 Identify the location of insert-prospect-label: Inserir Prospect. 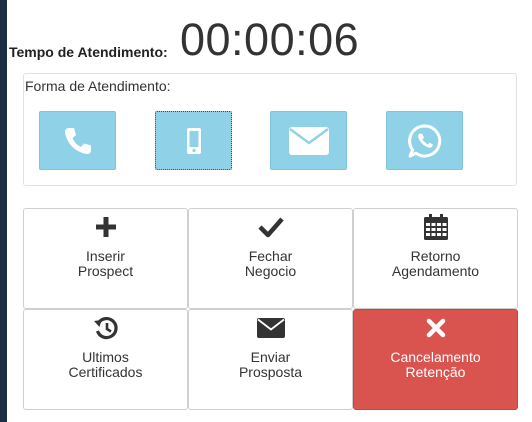
(105, 263).